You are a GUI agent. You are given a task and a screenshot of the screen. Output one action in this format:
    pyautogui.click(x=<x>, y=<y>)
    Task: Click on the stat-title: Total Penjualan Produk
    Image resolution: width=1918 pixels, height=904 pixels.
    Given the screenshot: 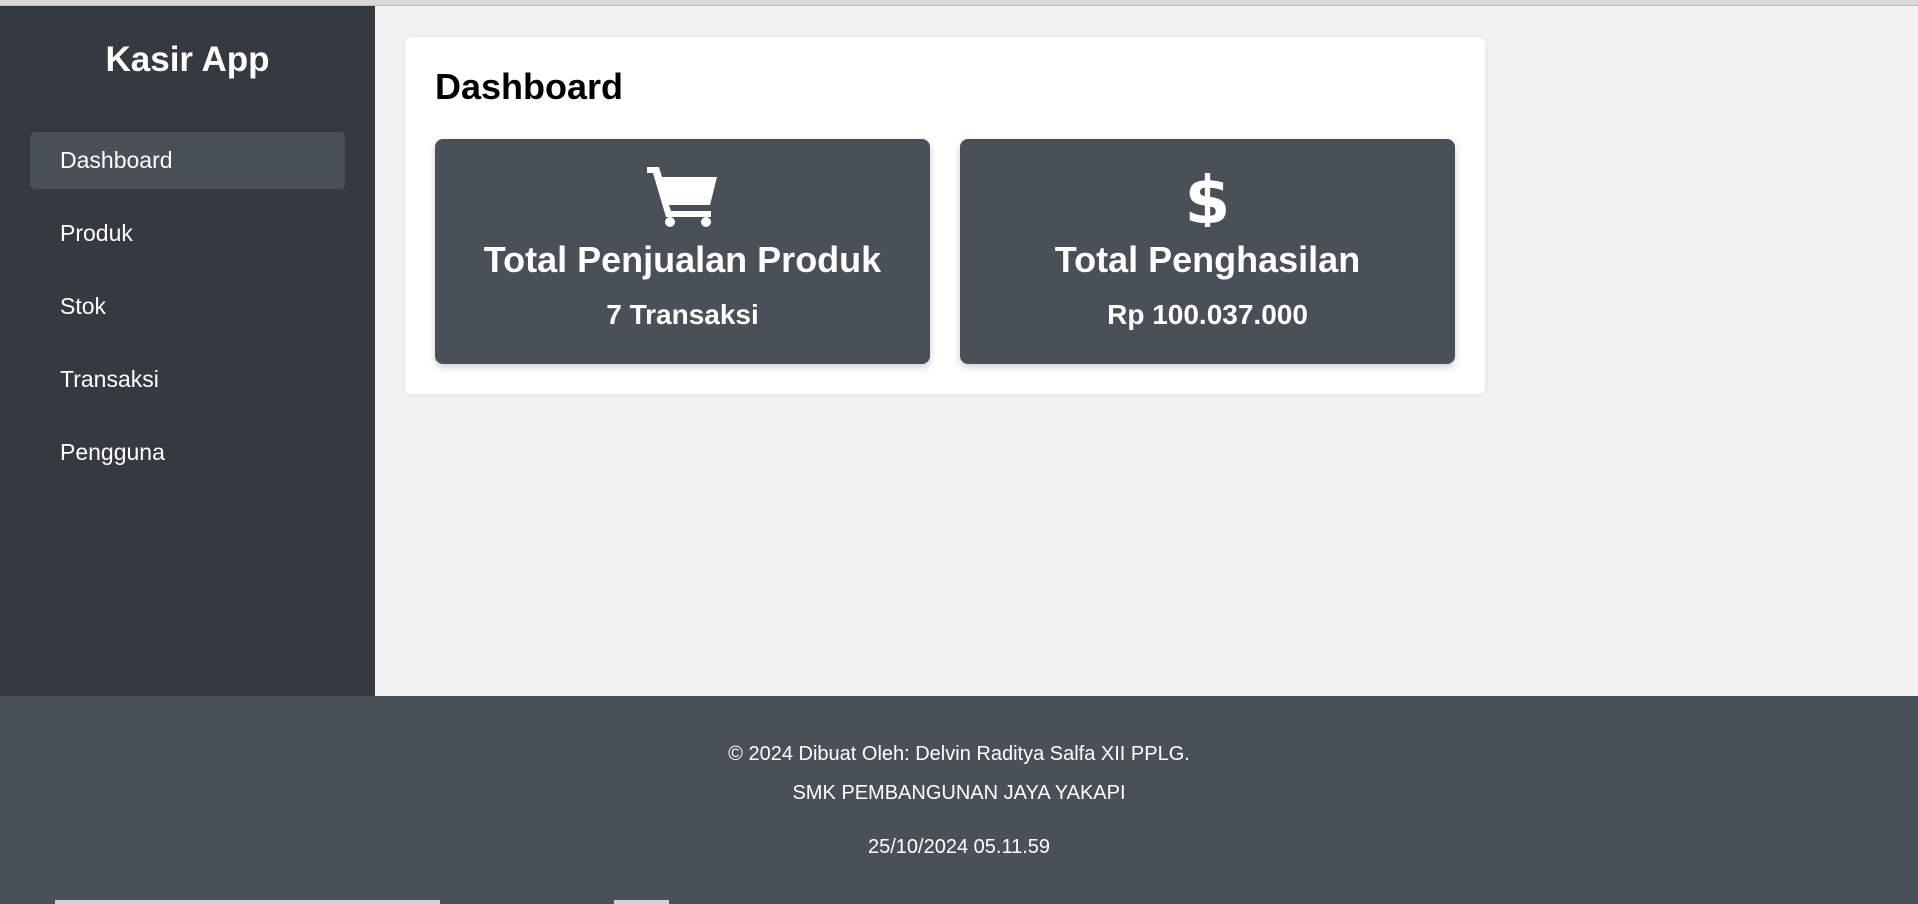 What is the action you would take?
    pyautogui.click(x=682, y=259)
    